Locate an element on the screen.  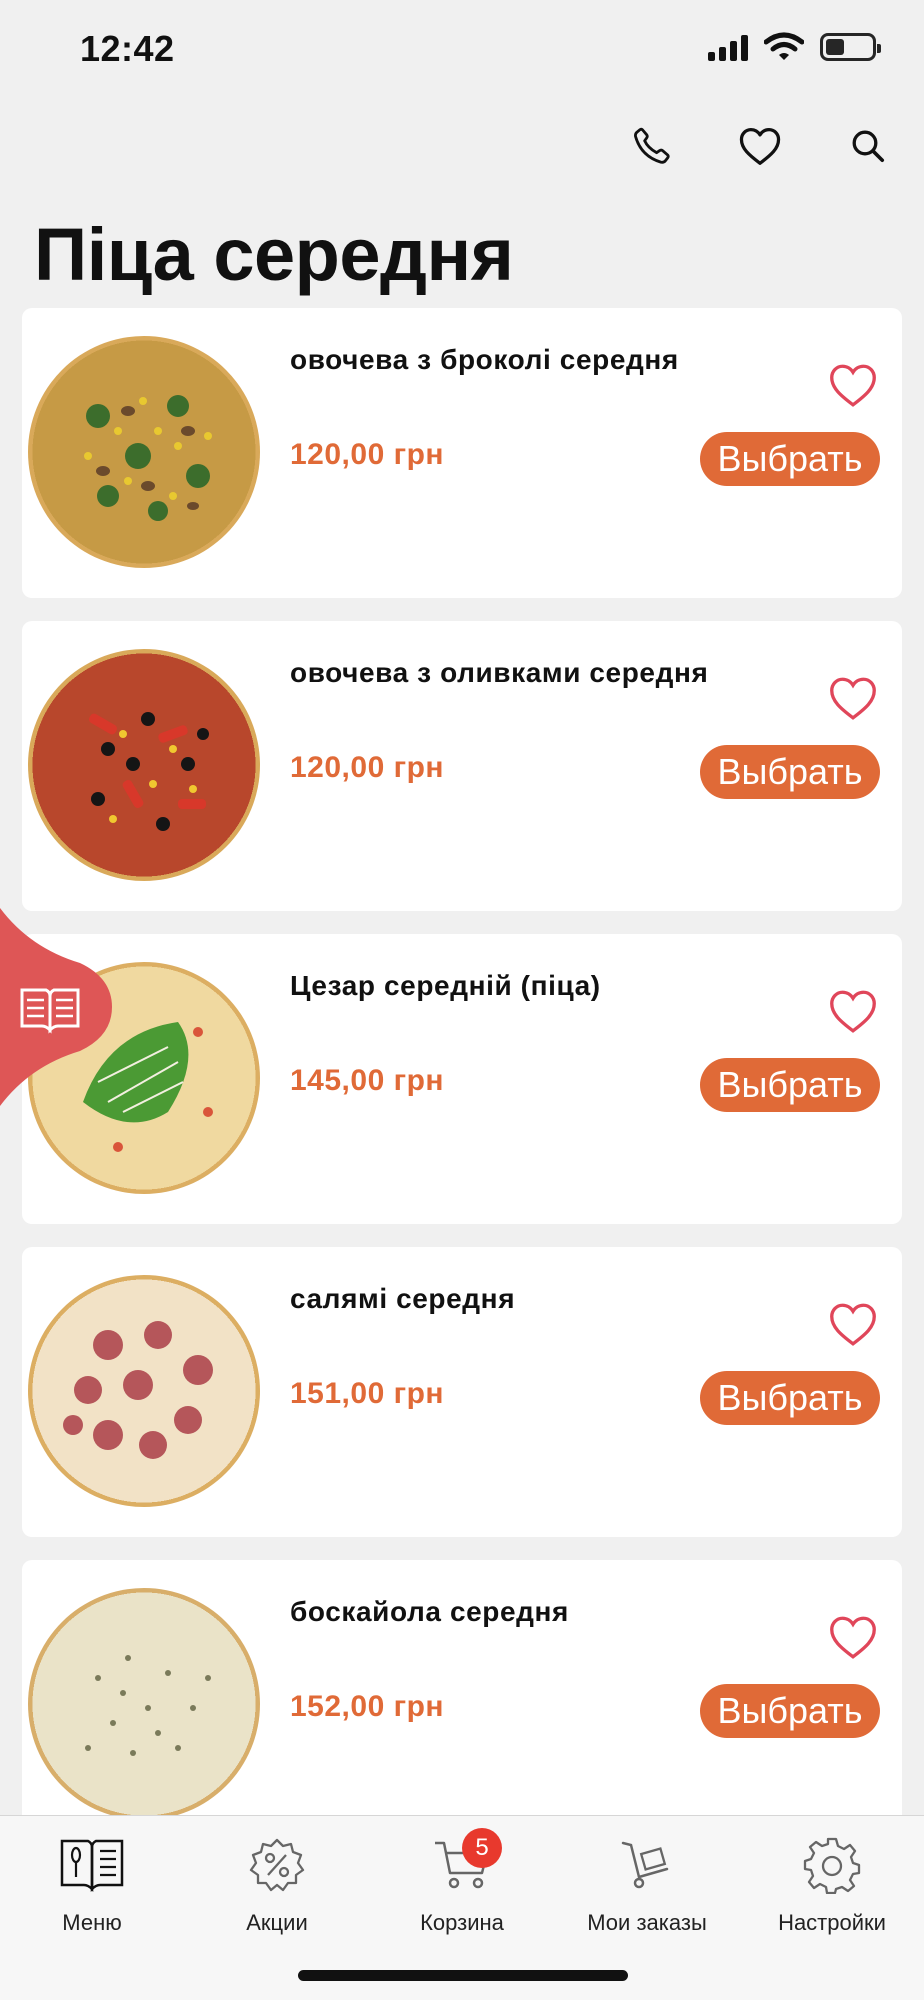
product-name: овочева з броколі середня is located at coordinates (484, 359).